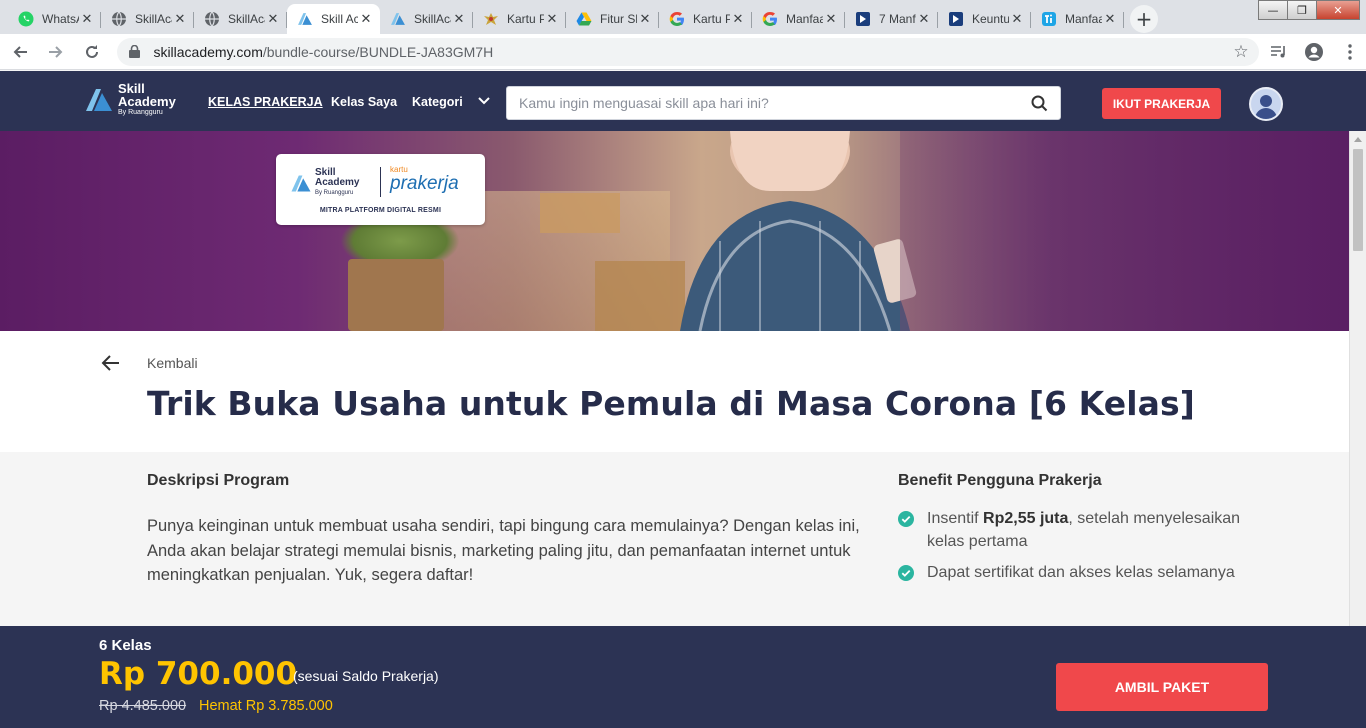 This screenshot has height=728, width=1366. I want to click on back-link: Kembali, so click(172, 363).